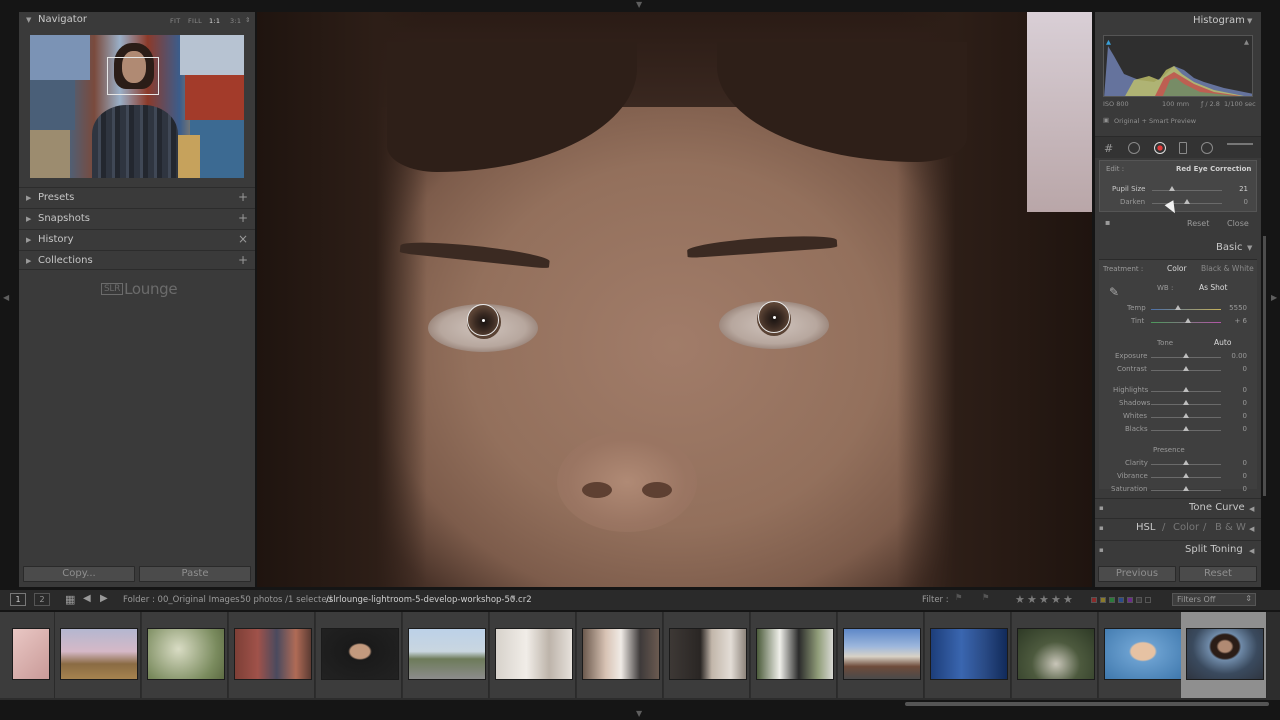 This screenshot has height=720, width=1280. I want to click on vibrance-slider-knob, so click(1186, 475).